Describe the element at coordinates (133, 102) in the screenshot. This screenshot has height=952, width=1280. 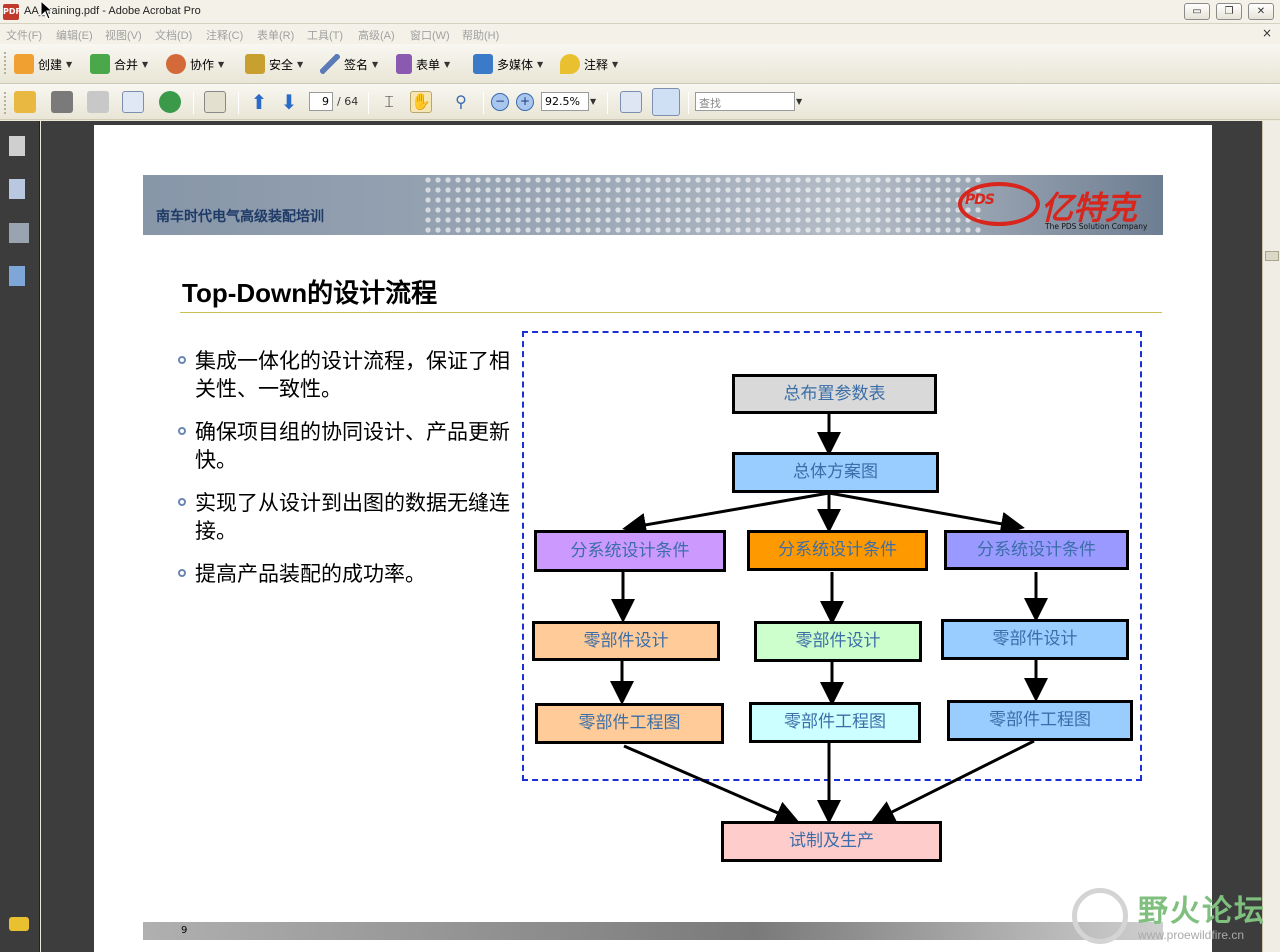
I see `email-icon` at that location.